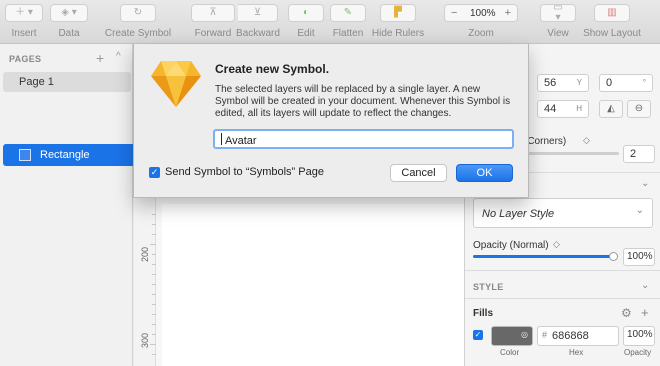 This screenshot has height=366, width=660. Describe the element at coordinates (24, 12) in the screenshot. I see `plus-icon: ＋ ▾` at that location.